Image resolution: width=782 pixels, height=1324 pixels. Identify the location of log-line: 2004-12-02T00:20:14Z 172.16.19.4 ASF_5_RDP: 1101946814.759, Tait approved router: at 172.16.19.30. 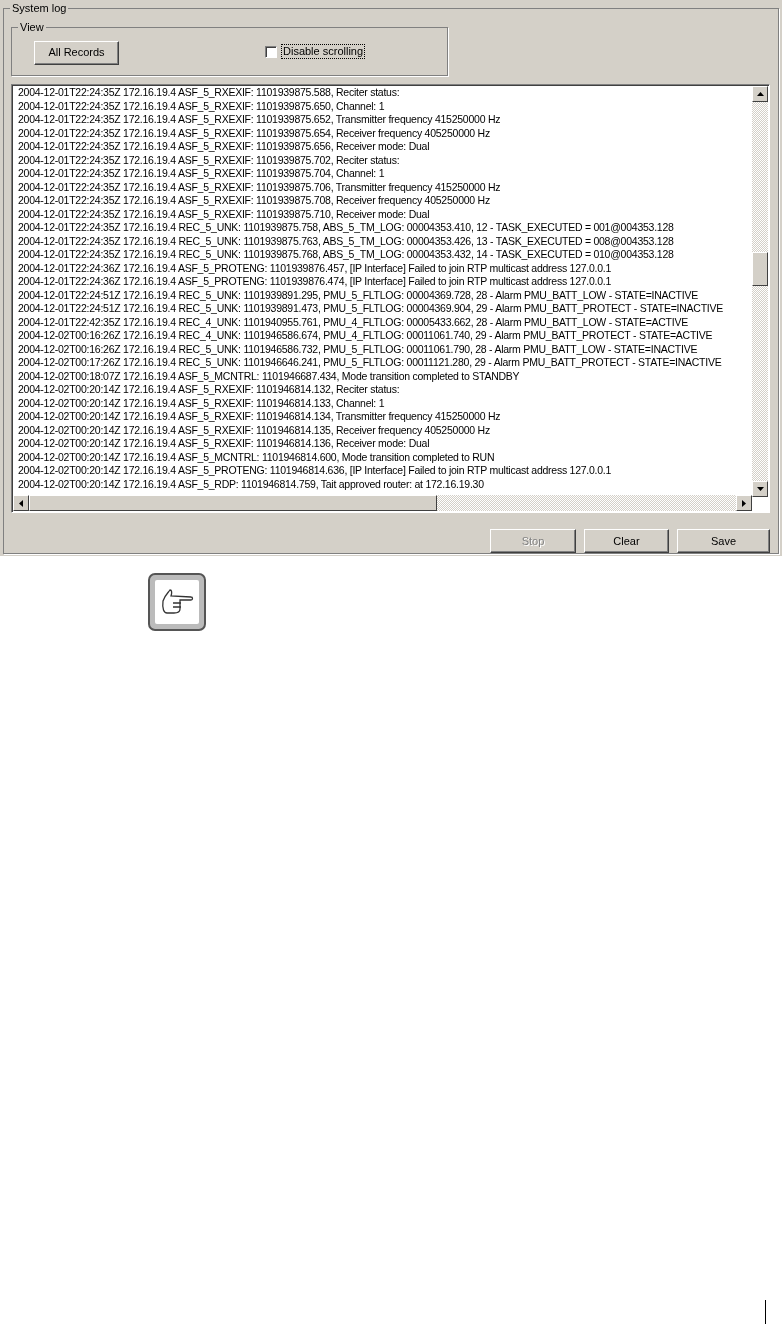
(251, 484).